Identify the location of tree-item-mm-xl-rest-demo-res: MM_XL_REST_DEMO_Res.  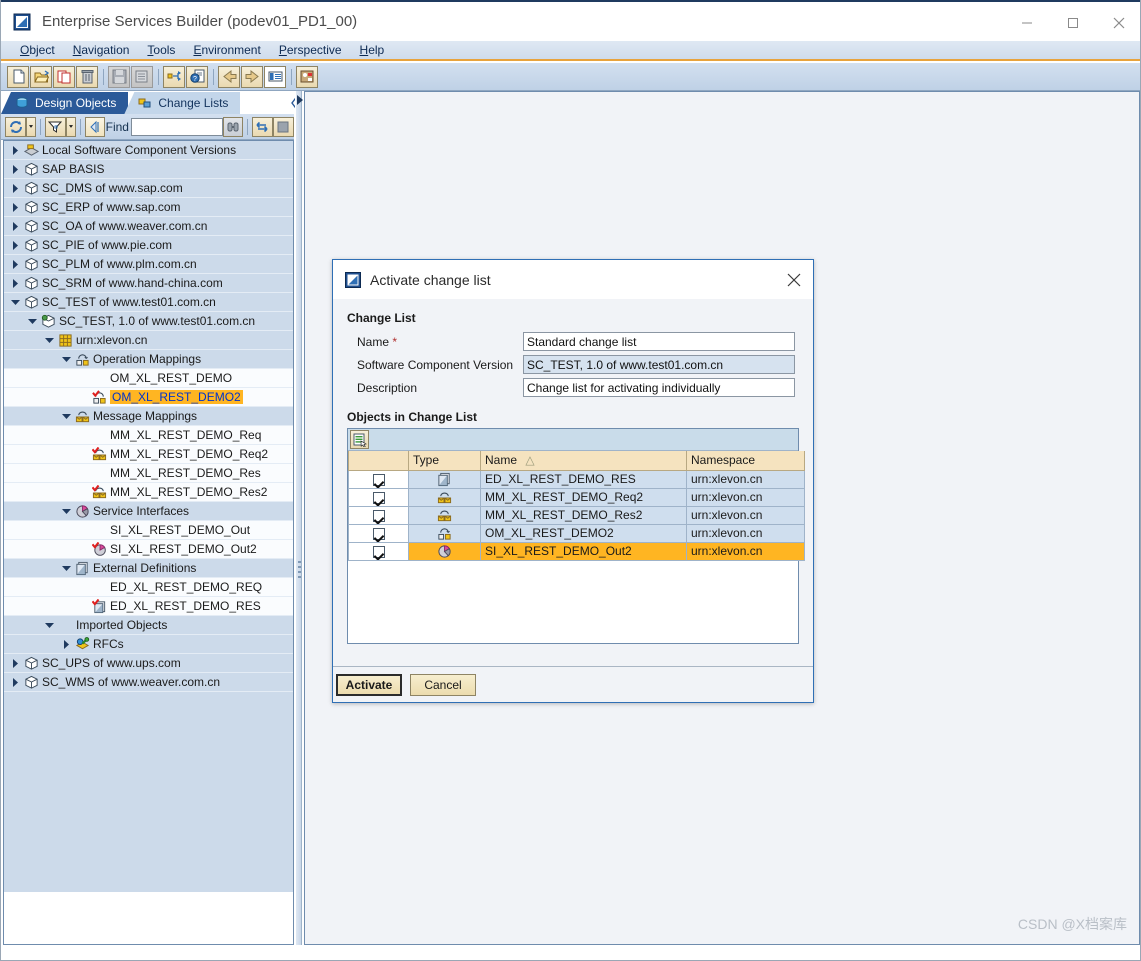
(148, 473).